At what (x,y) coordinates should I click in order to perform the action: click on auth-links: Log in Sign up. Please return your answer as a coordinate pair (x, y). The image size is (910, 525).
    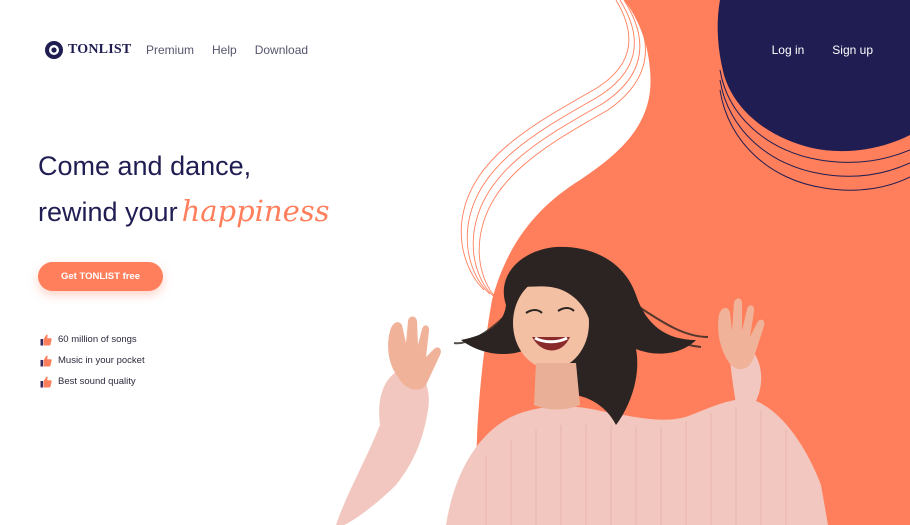
    Looking at the image, I should click on (822, 50).